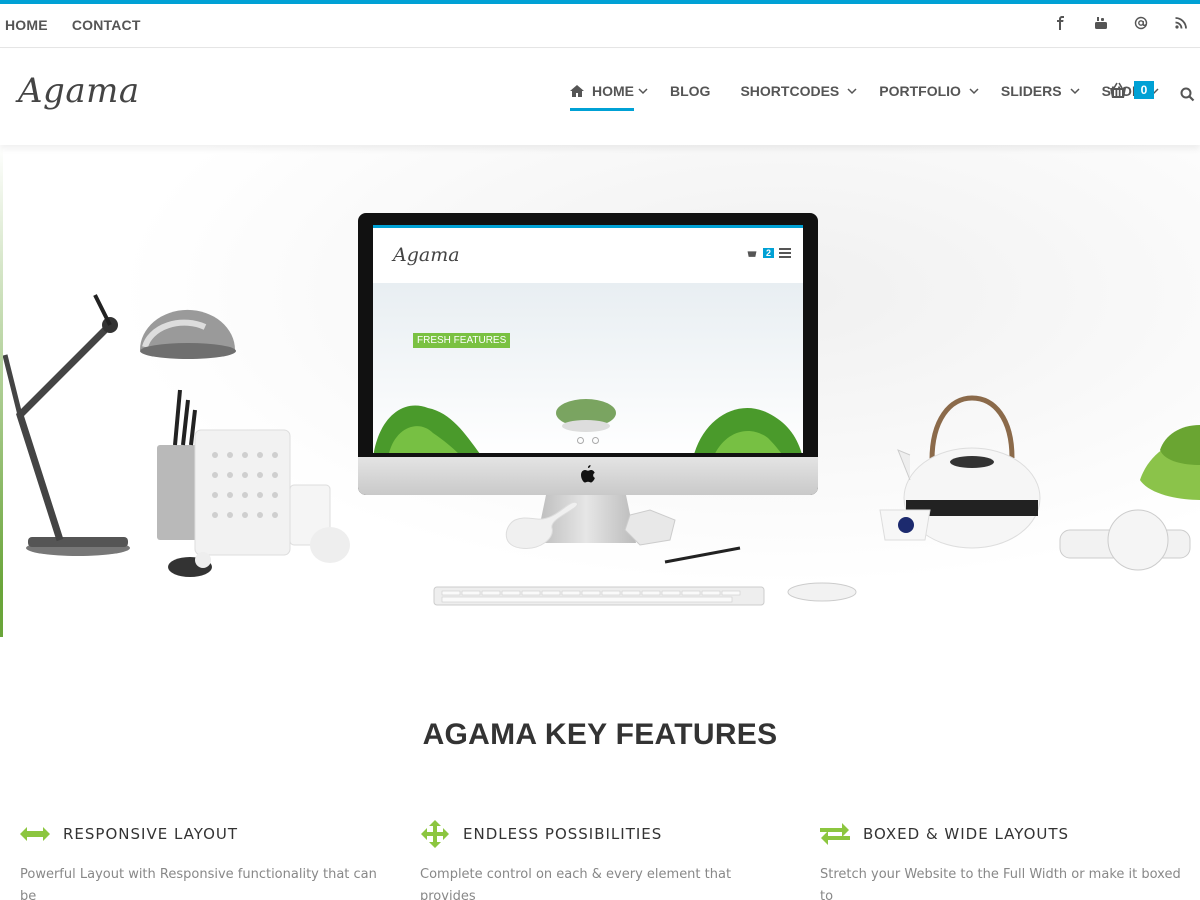 The width and height of the screenshot is (1200, 900). What do you see at coordinates (1, 391) in the screenshot?
I see `hero-left-edge` at bounding box center [1, 391].